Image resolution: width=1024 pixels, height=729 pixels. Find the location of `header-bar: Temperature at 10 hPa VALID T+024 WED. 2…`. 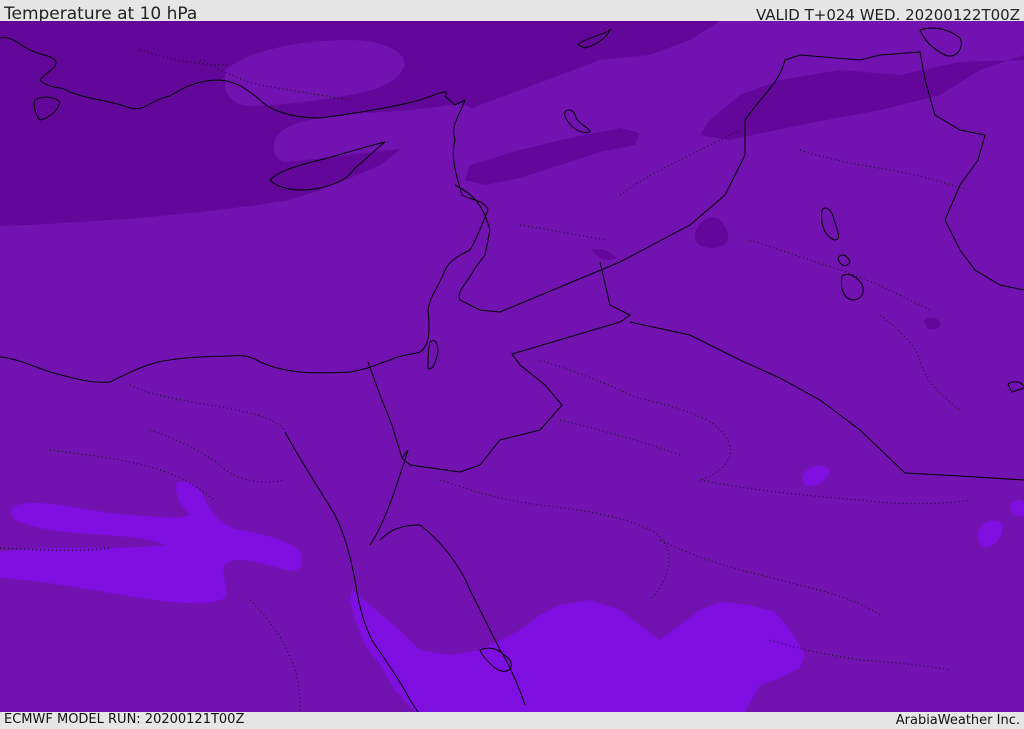

header-bar: Temperature at 10 hPa VALID T+024 WED. 2… is located at coordinates (512, 12).